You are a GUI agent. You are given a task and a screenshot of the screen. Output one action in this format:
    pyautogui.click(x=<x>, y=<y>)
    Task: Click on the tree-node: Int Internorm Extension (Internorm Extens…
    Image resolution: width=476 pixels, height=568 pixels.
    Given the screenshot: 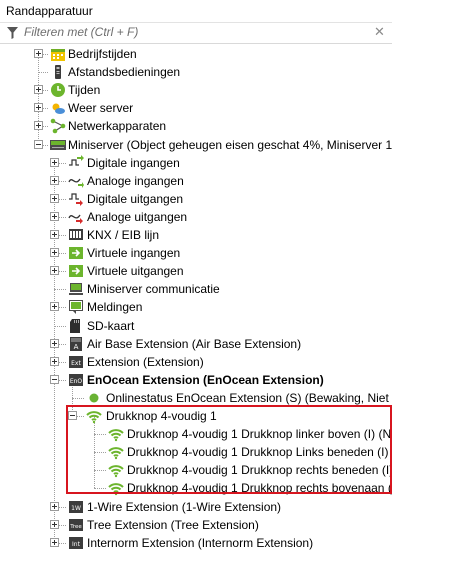 What is the action you would take?
    pyautogui.click(x=196, y=543)
    